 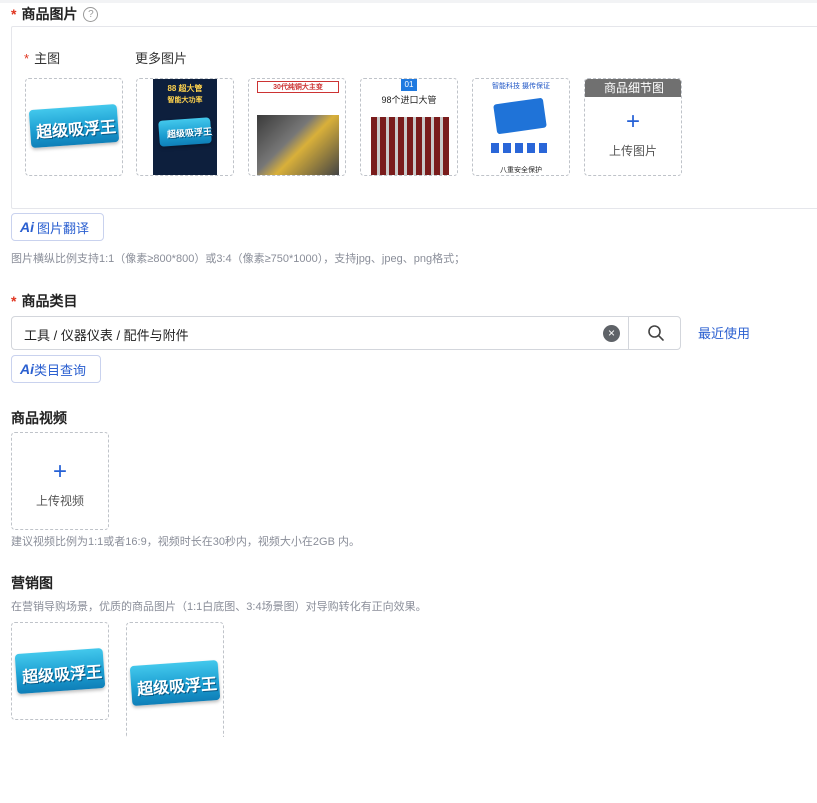 What do you see at coordinates (185, 88) in the screenshot?
I see `image-caption: 88 超大管` at bounding box center [185, 88].